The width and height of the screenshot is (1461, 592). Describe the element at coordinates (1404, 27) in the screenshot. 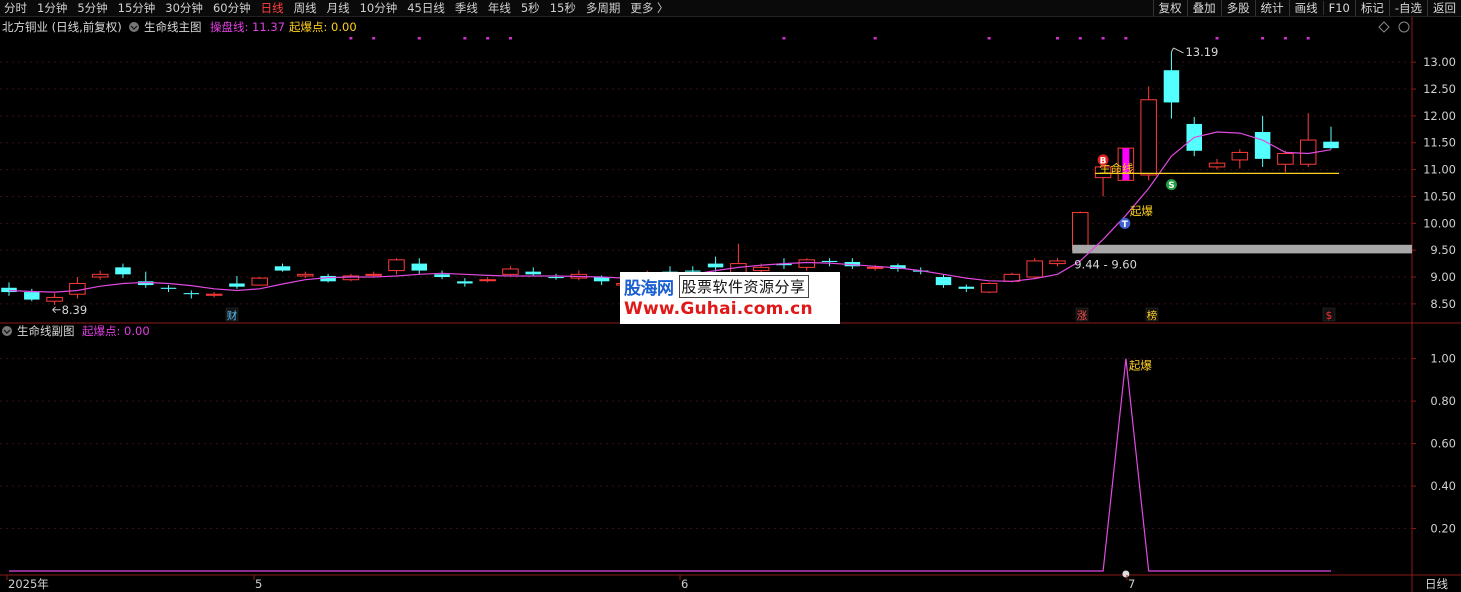

I see `settings-icon` at that location.